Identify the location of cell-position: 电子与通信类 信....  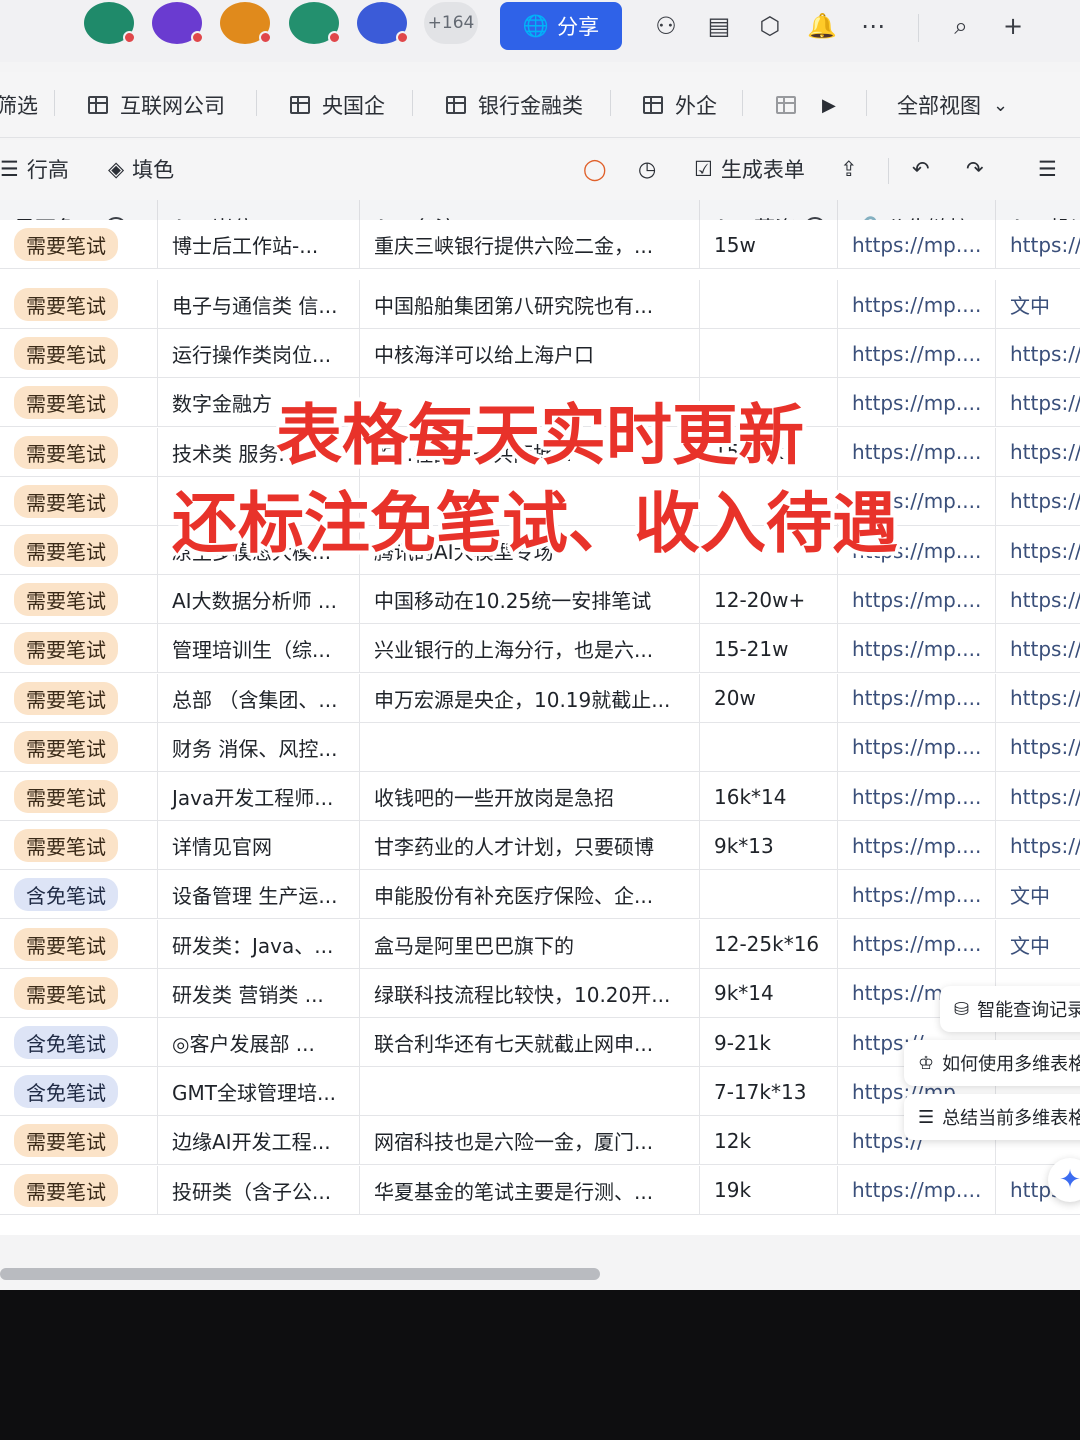
(259, 304).